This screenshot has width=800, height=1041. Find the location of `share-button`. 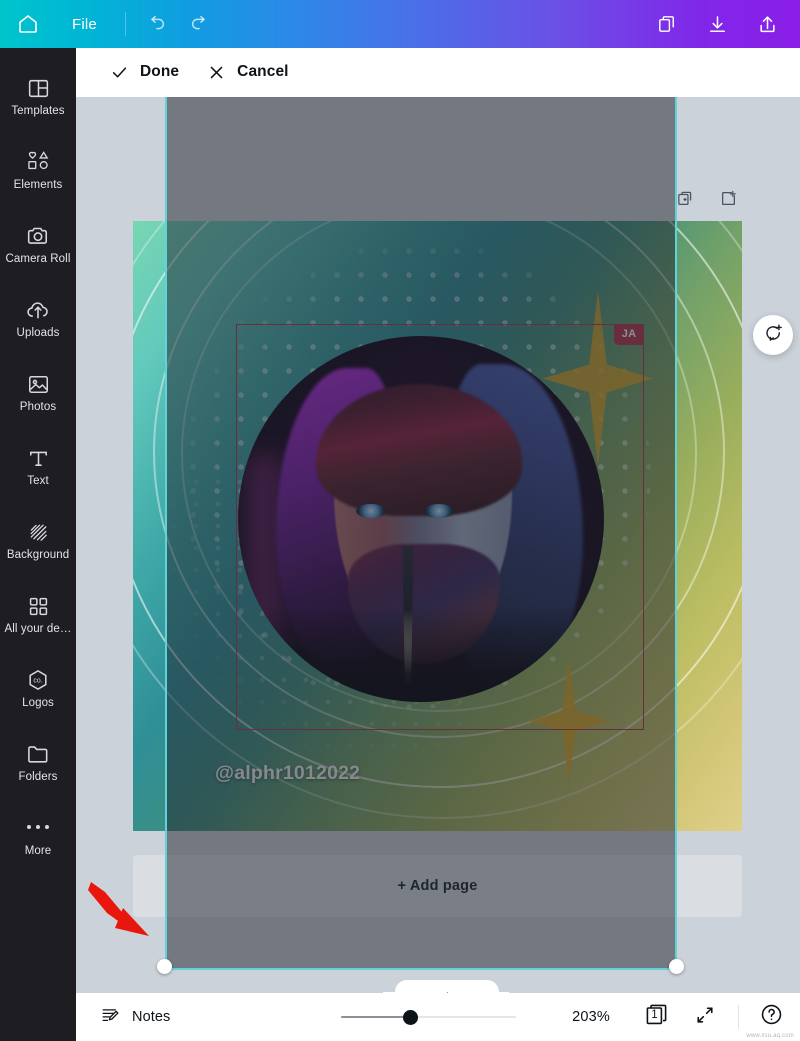

share-button is located at coordinates (767, 24).